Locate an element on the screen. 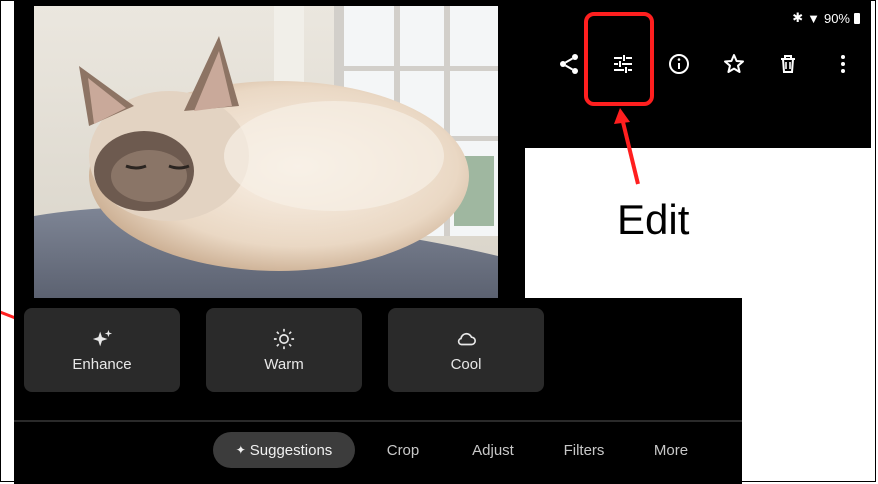  tab-suggestions: ✦ Suggestions is located at coordinates (284, 450).